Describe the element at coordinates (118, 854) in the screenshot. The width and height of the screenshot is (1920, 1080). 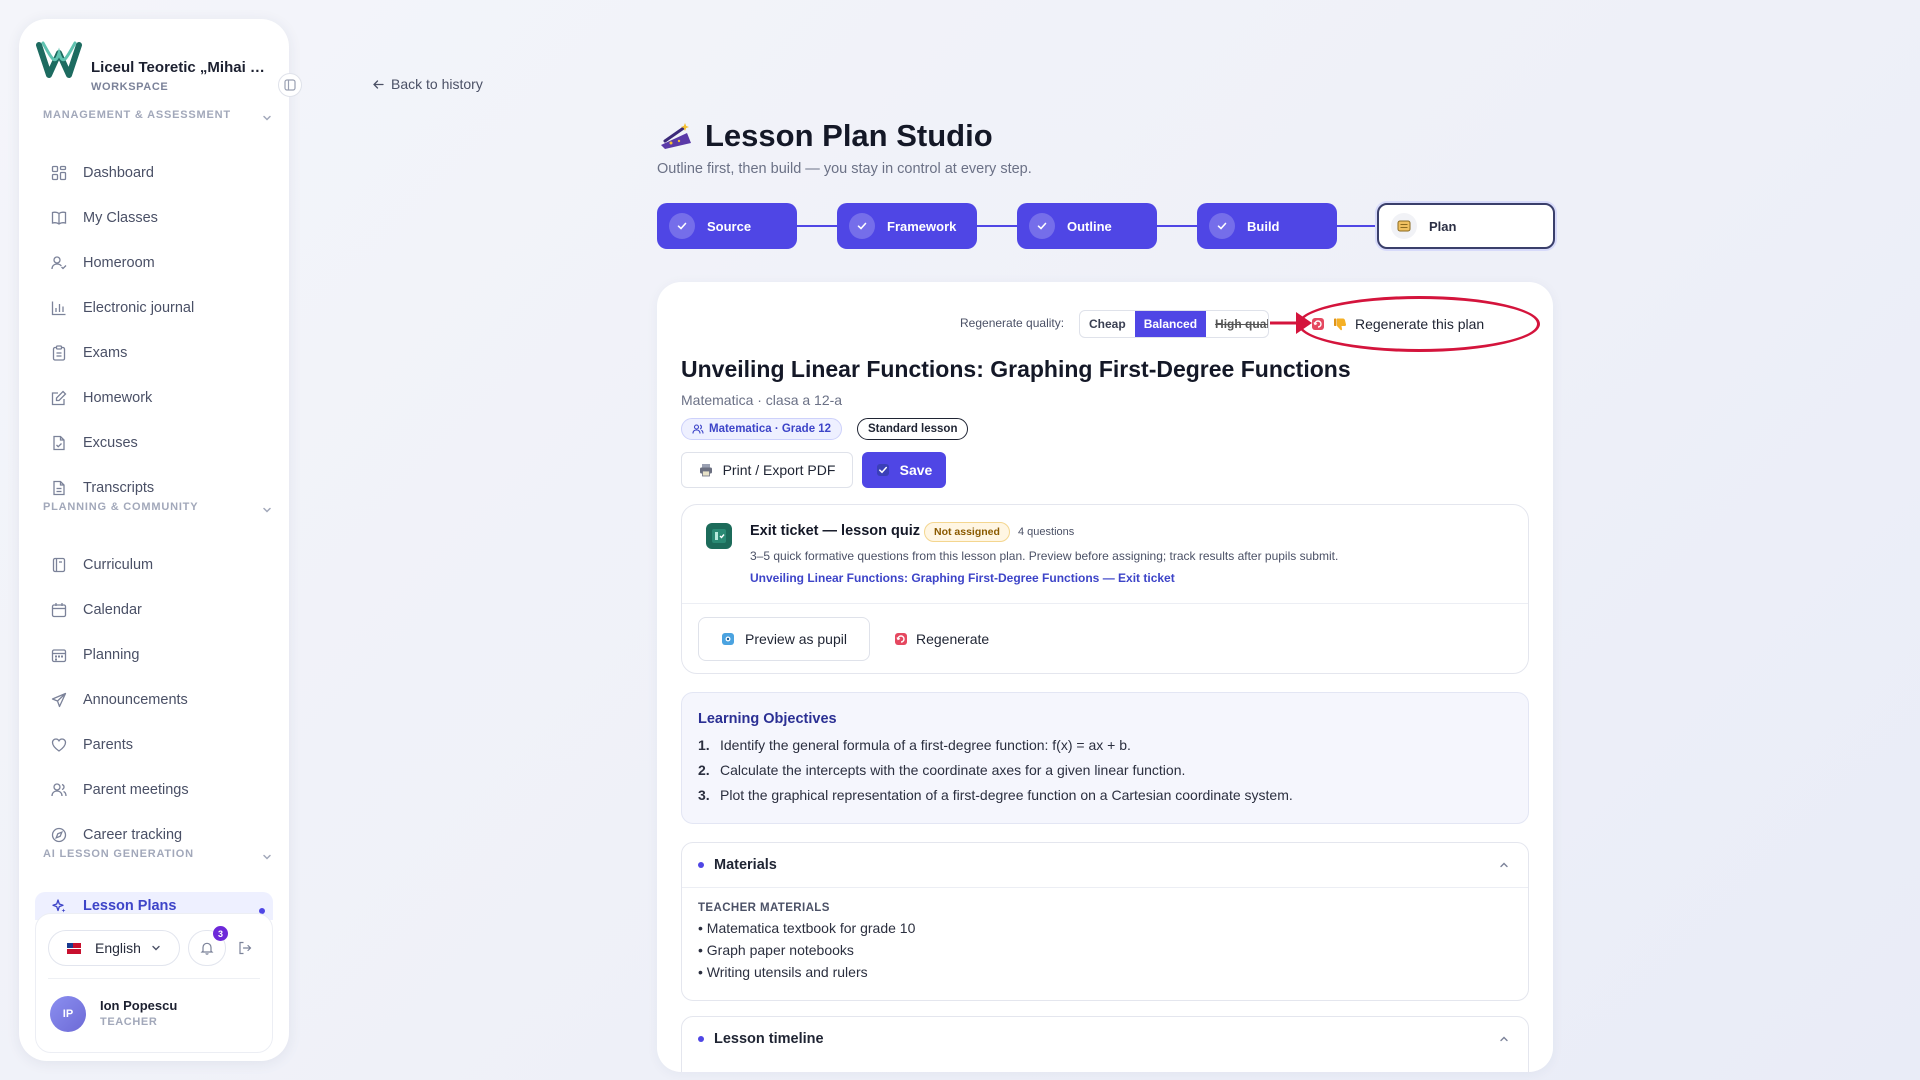
I see `section-title: AI LESSON GENERATION` at that location.